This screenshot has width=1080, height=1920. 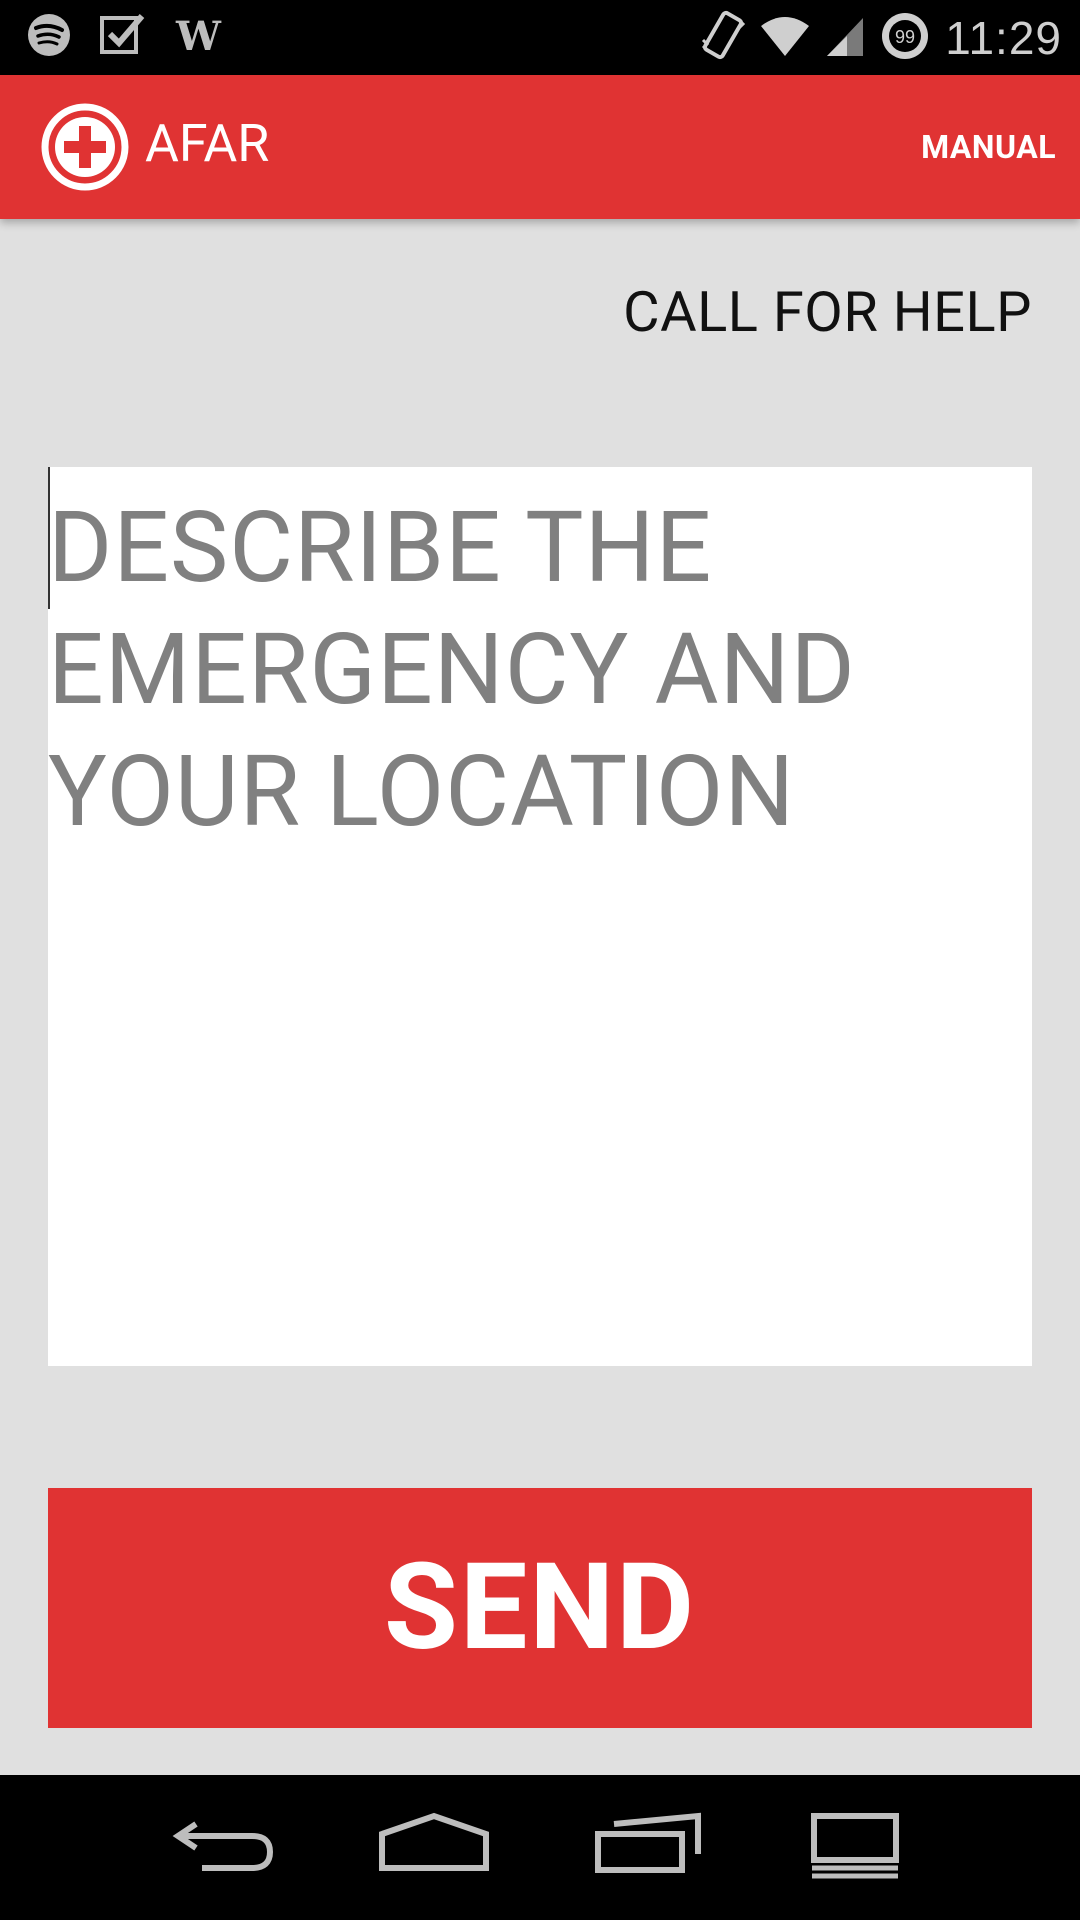 I want to click on back-icon, so click(x=224, y=1847).